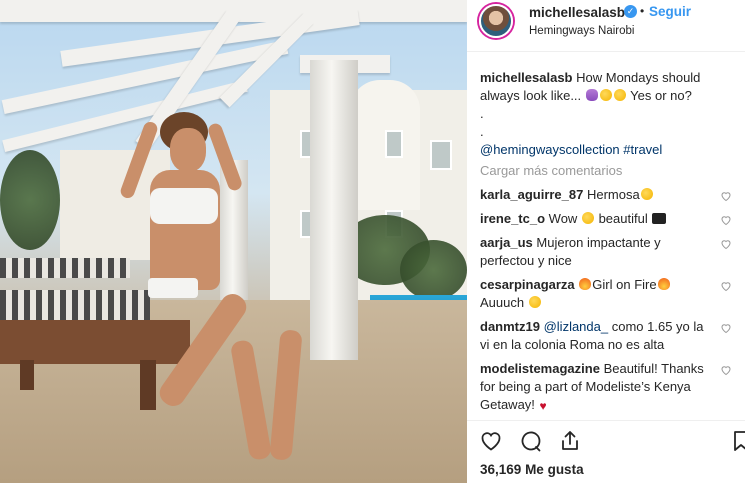 This screenshot has height=483, width=745. I want to click on heart-eyes-emoji-icon, so click(646, 194).